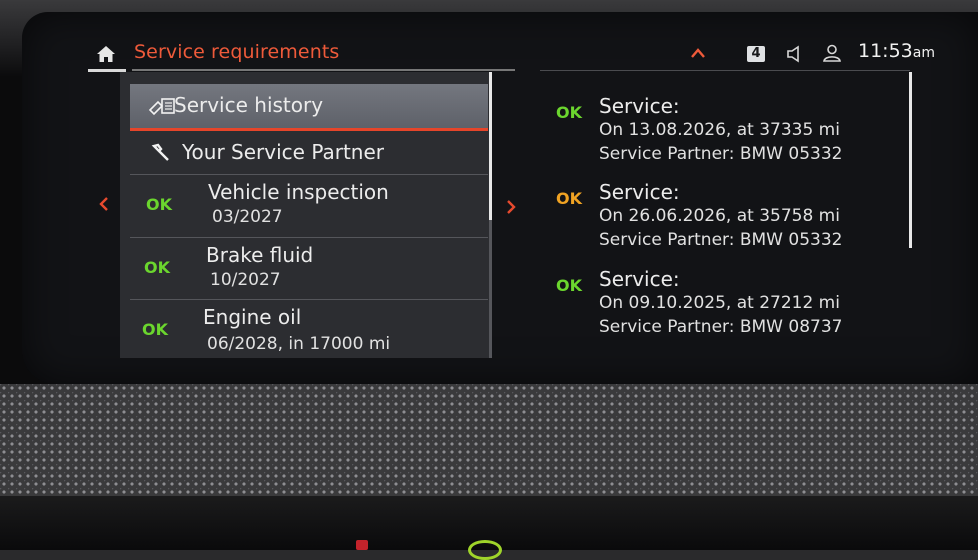  I want to click on chevron-right-icon, so click(511, 207).